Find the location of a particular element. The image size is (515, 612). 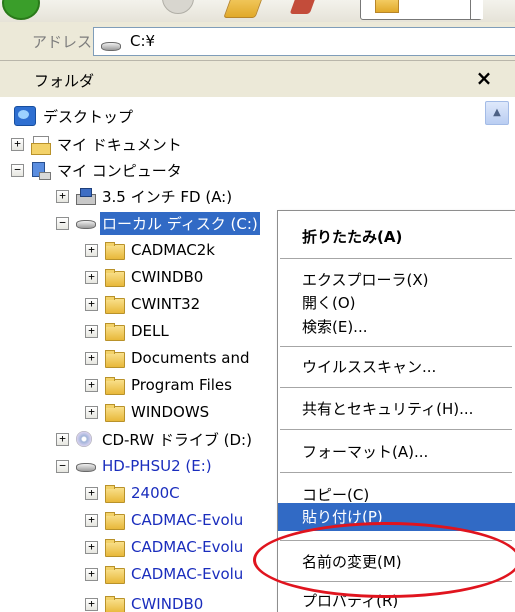

menu-item-collapse: 折りたたみ(A) is located at coordinates (396, 237).